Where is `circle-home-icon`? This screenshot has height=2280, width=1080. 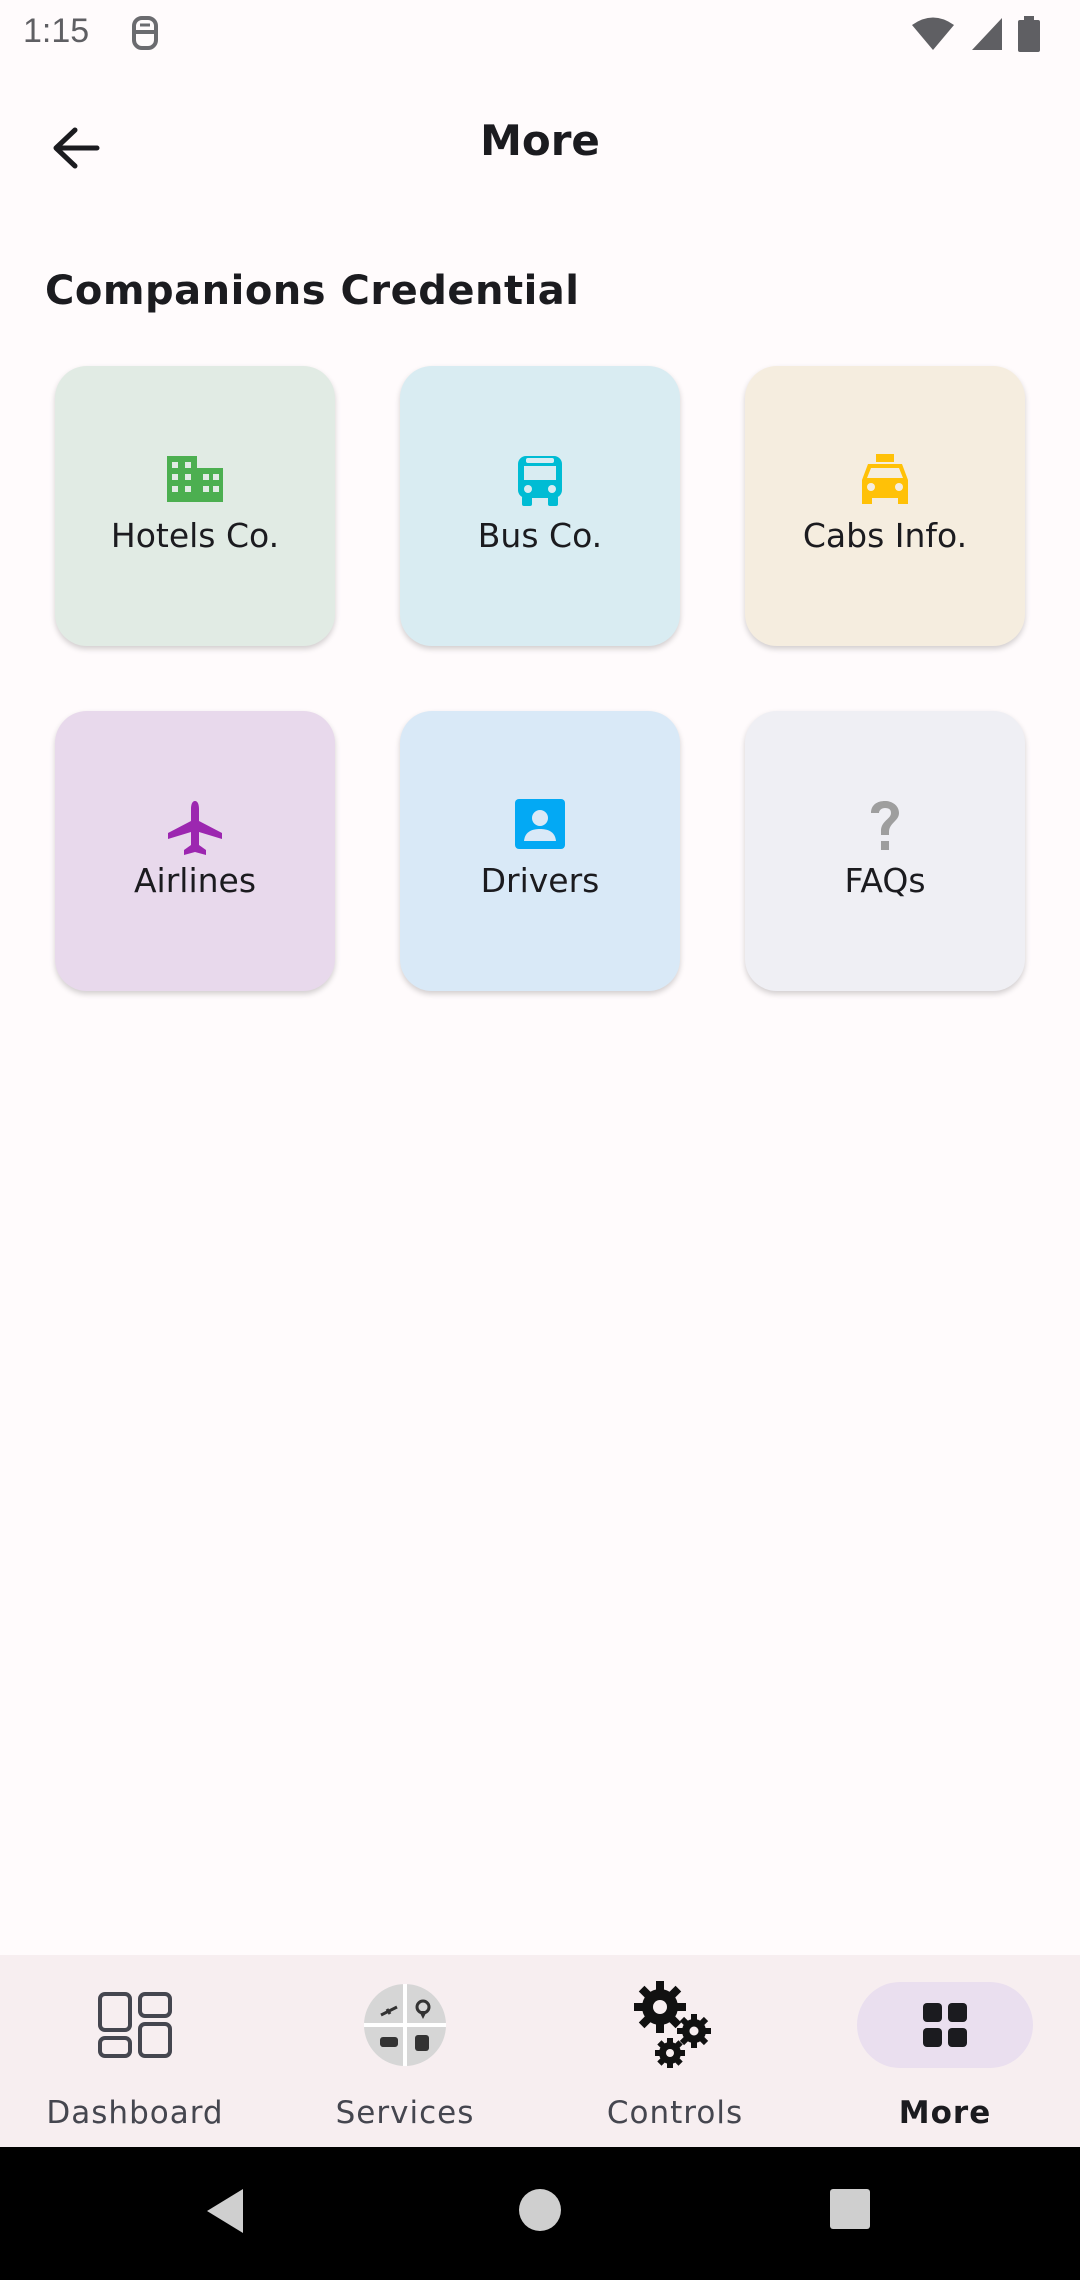
circle-home-icon is located at coordinates (540, 2210).